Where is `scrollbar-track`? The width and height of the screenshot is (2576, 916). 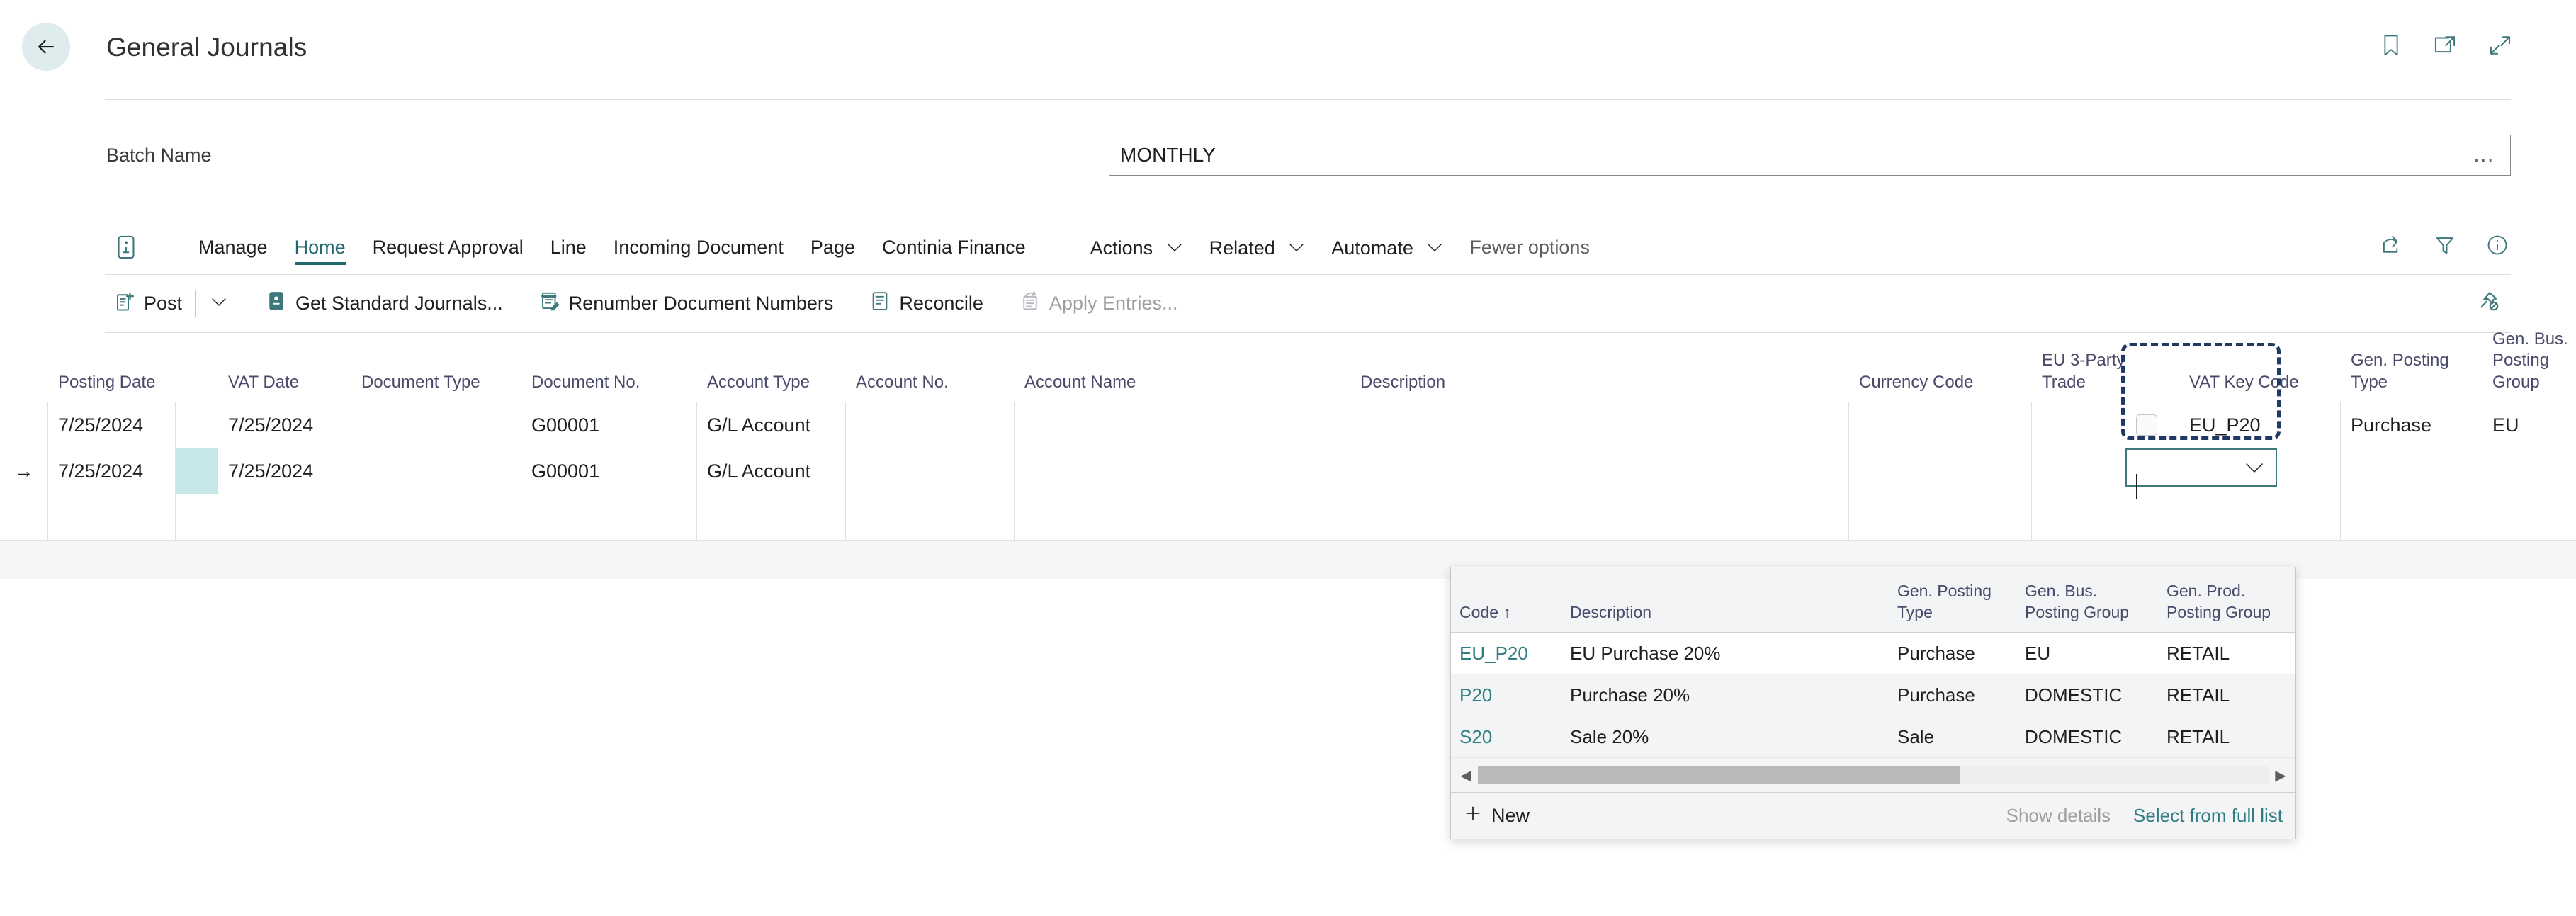
scrollbar-track is located at coordinates (1873, 775).